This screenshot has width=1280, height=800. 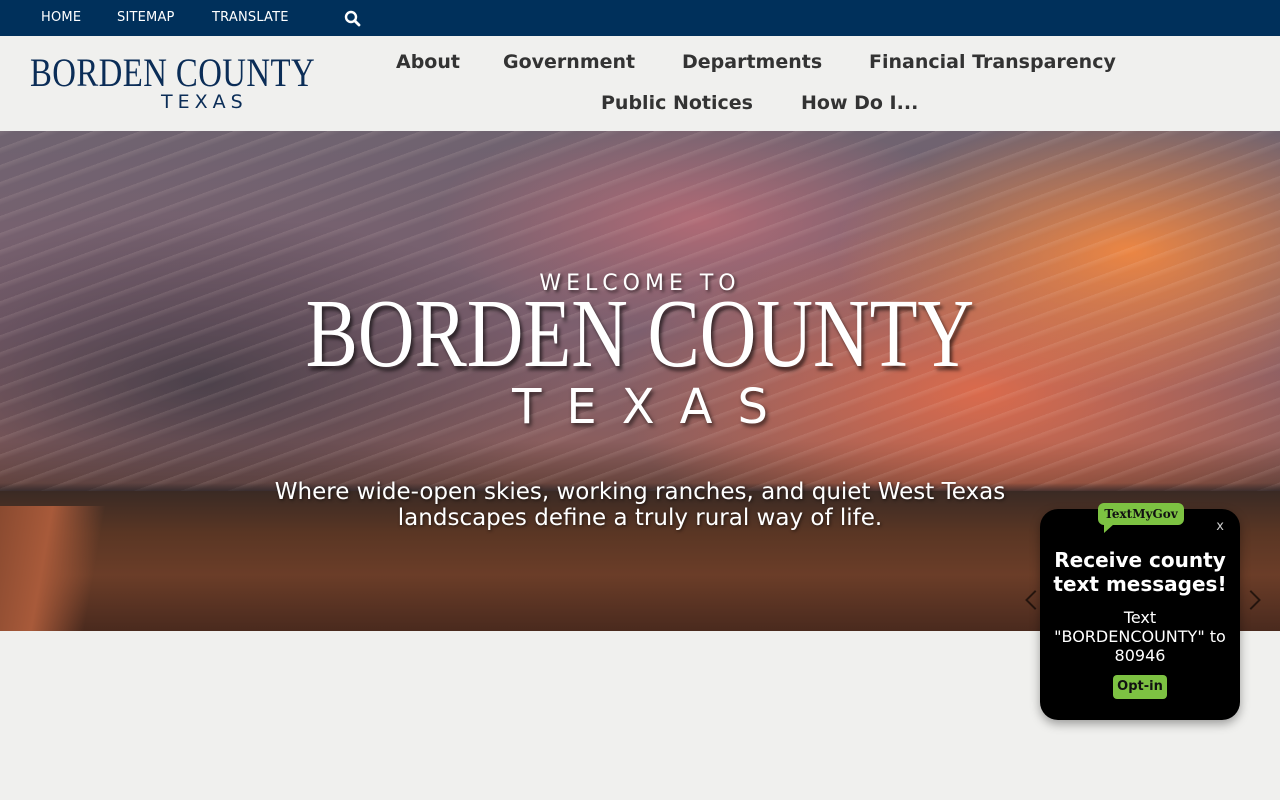 I want to click on logo-state: TEXAS, so click(x=204, y=102).